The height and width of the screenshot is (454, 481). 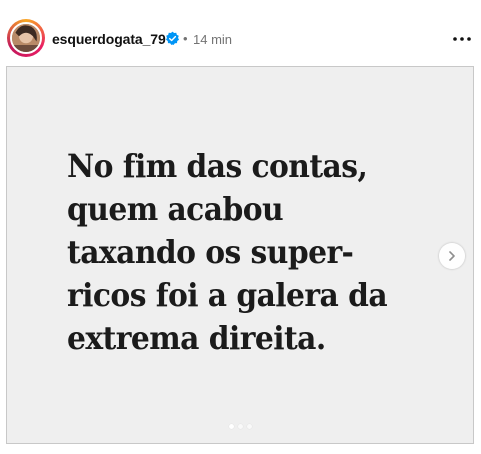 What do you see at coordinates (240, 33) in the screenshot?
I see `post-header: esquerdogata_79 • 14 min` at bounding box center [240, 33].